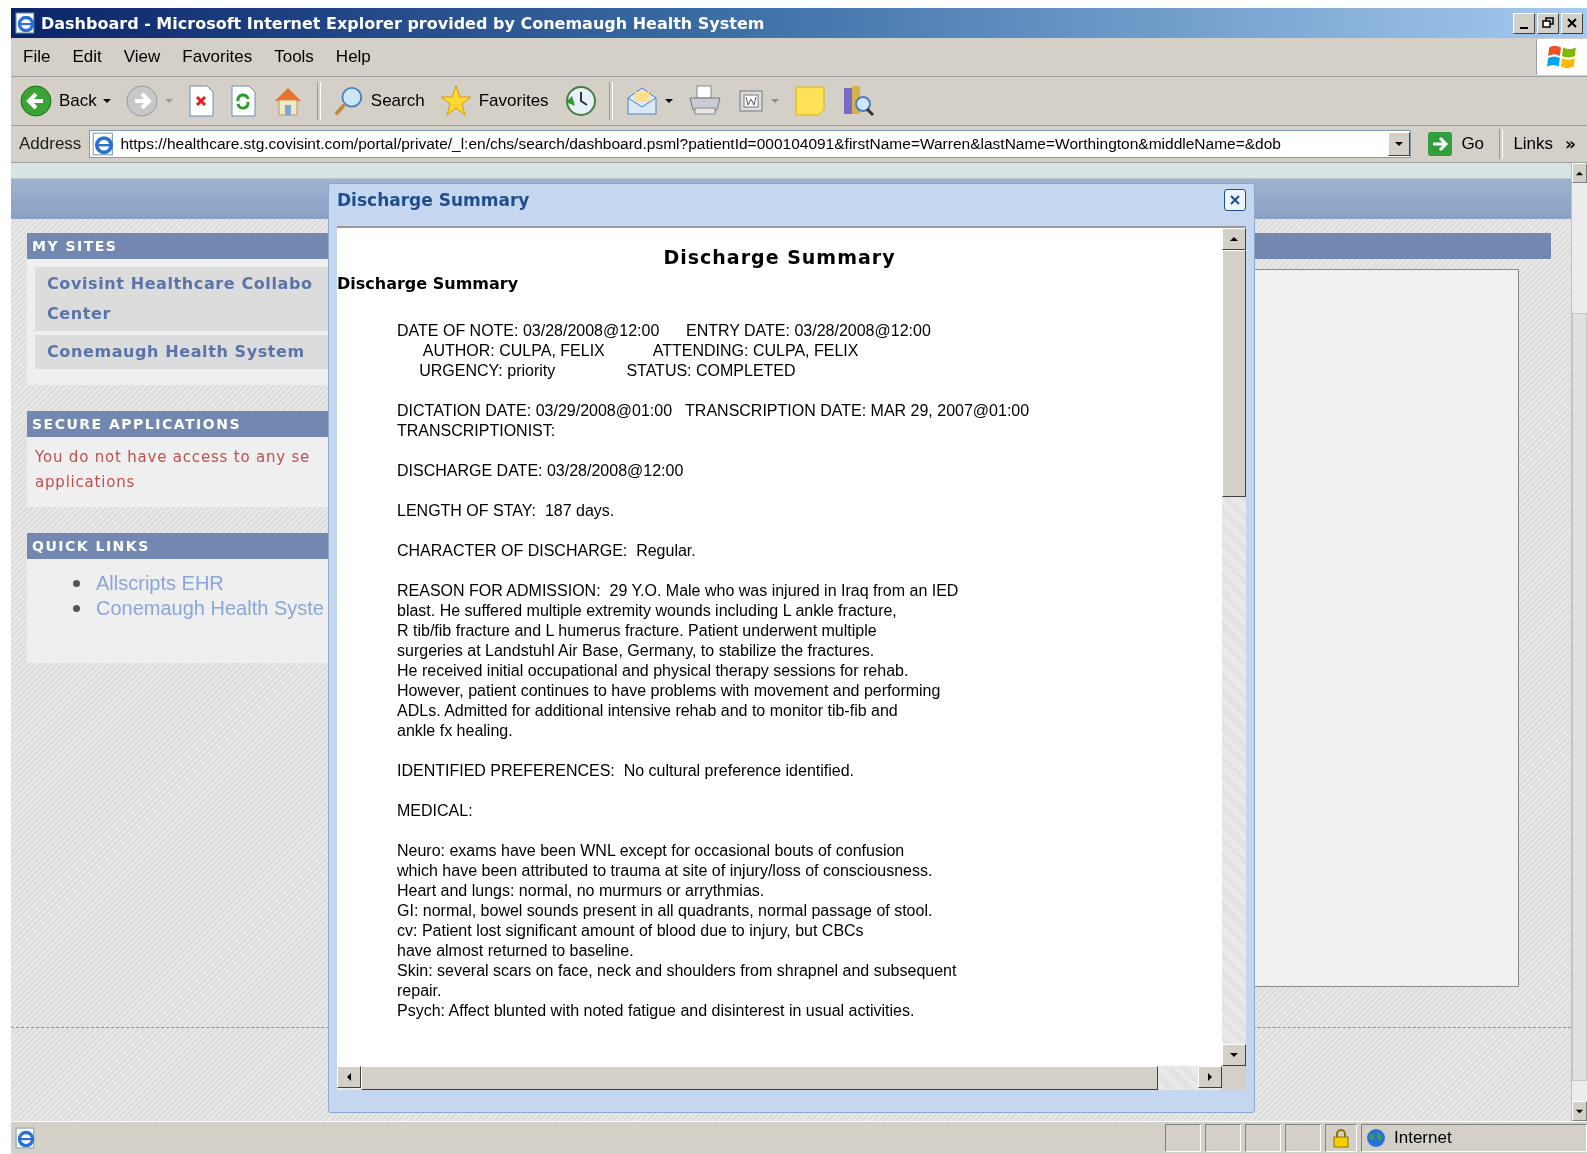 This screenshot has height=1154, width=1587. I want to click on favorites-button: Favorites, so click(493, 101).